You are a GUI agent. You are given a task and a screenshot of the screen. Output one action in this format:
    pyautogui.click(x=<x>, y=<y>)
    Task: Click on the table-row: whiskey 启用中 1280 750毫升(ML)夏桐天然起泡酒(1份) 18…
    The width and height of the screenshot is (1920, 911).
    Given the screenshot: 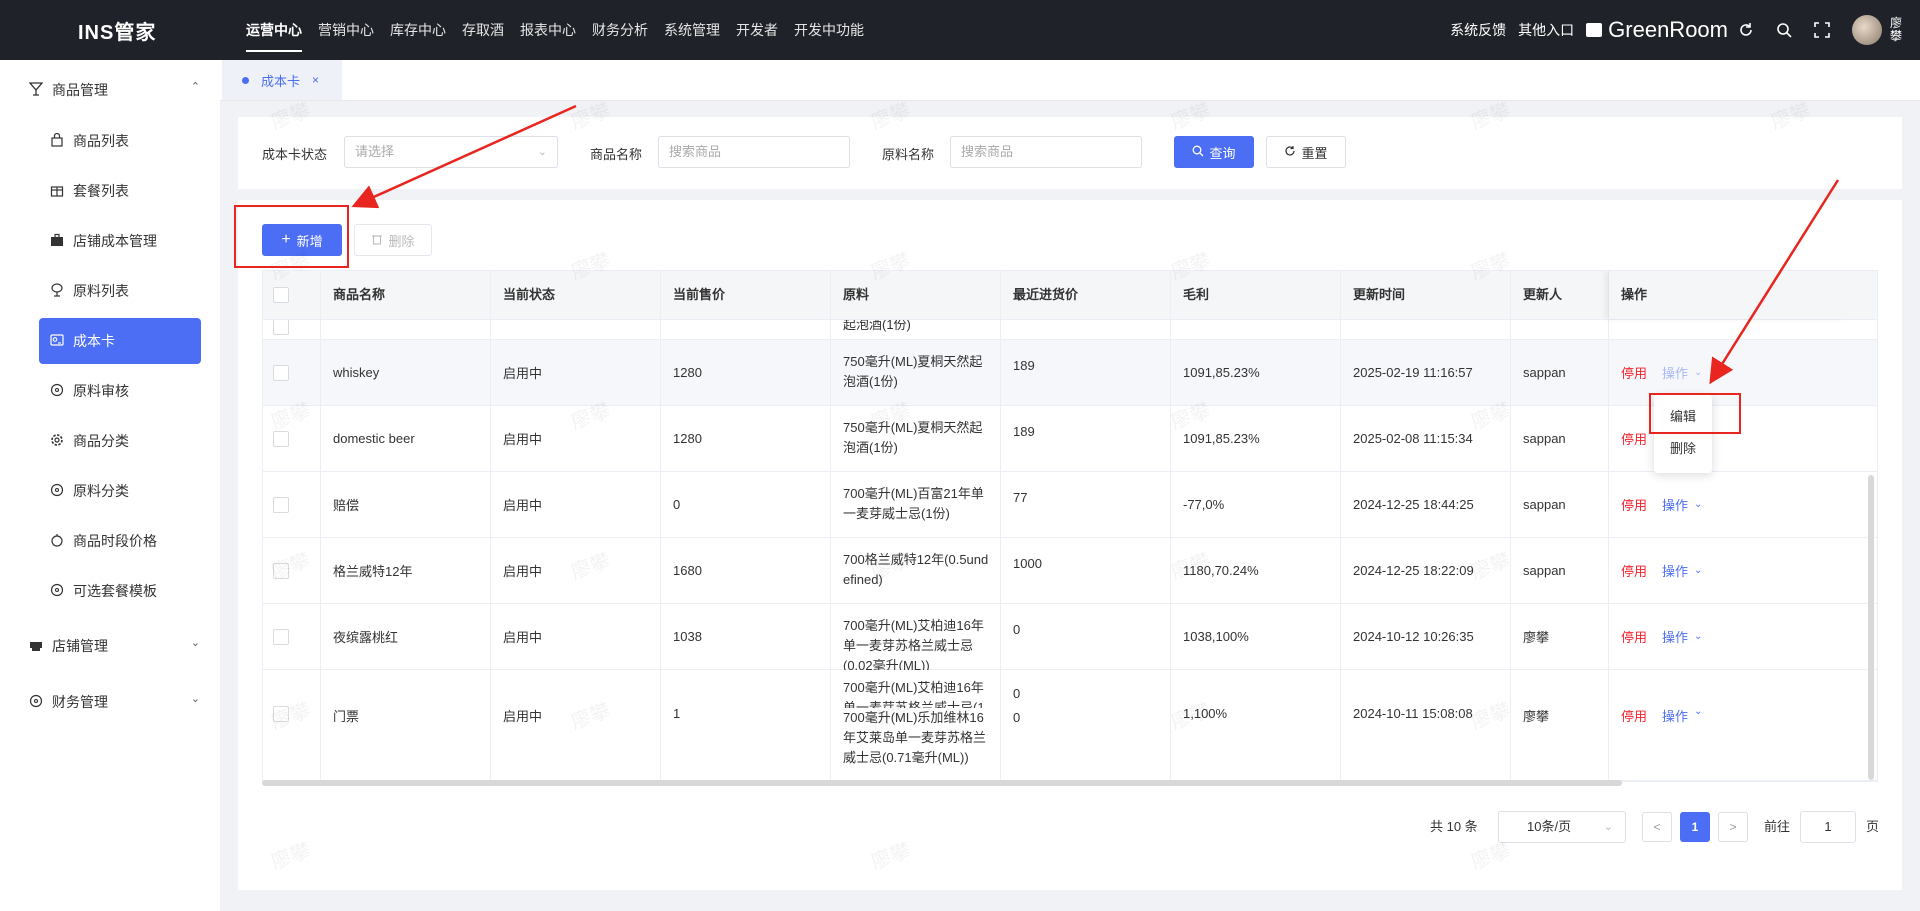 What is the action you would take?
    pyautogui.click(x=1070, y=373)
    